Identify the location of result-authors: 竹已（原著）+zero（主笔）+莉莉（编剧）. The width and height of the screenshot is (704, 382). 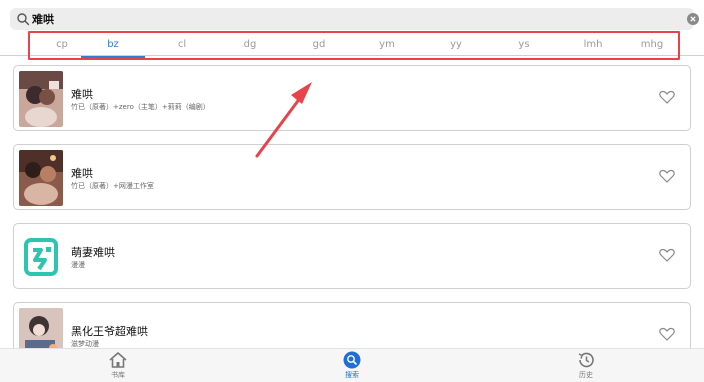
(140, 107).